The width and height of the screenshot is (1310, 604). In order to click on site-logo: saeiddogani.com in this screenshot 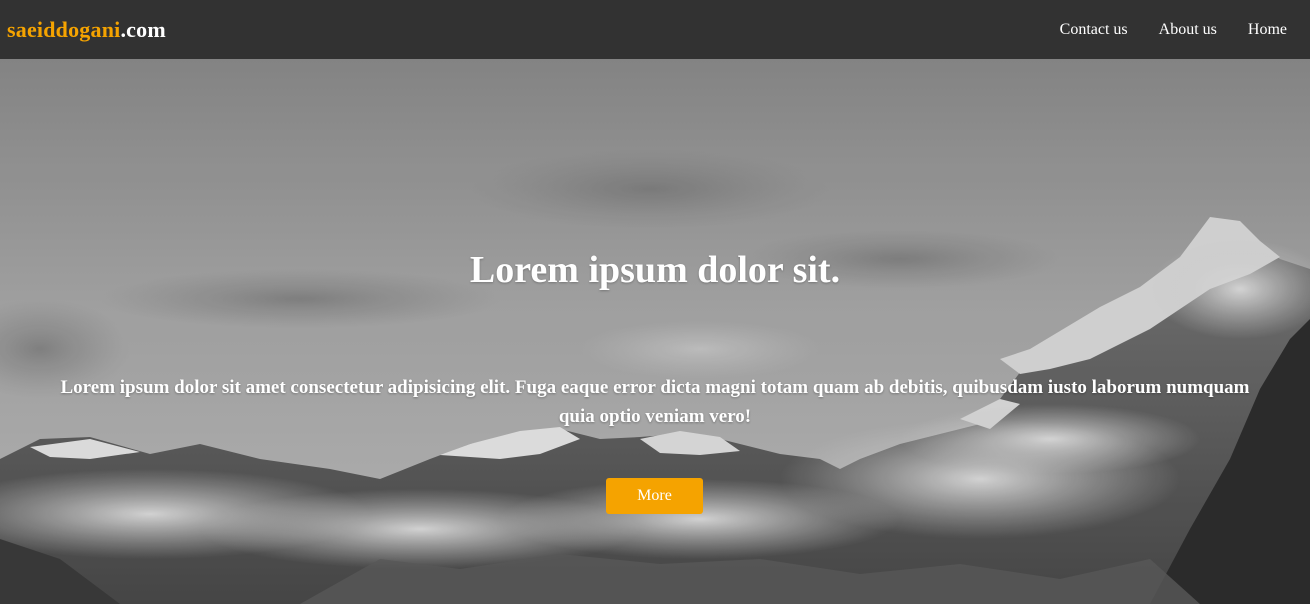, I will do `click(86, 30)`.